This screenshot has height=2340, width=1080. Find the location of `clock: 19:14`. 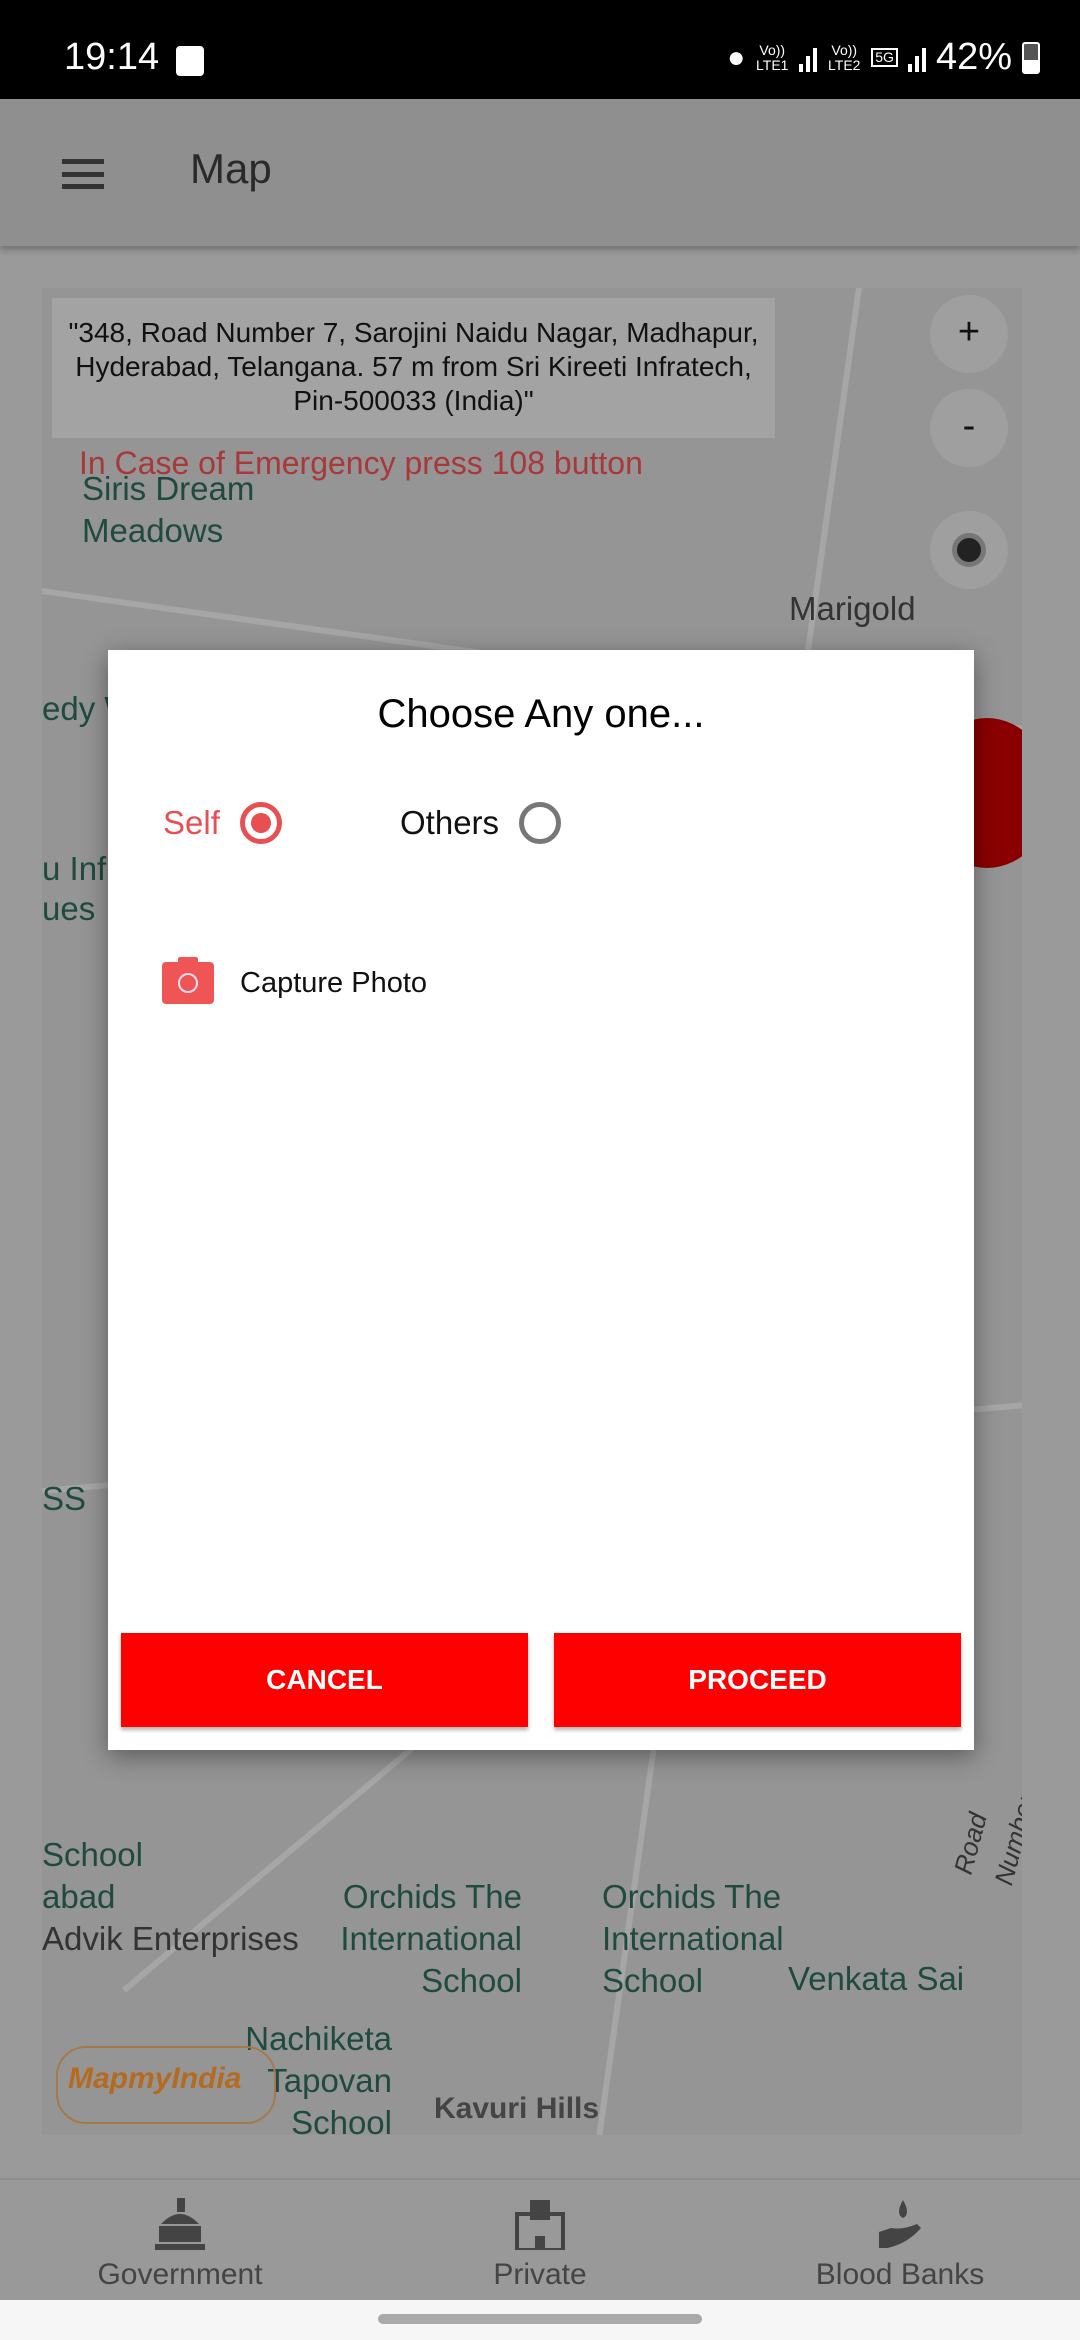

clock: 19:14 is located at coordinates (112, 57).